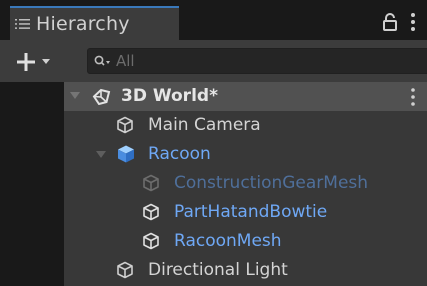  I want to click on window-menu-icon, so click(413, 22).